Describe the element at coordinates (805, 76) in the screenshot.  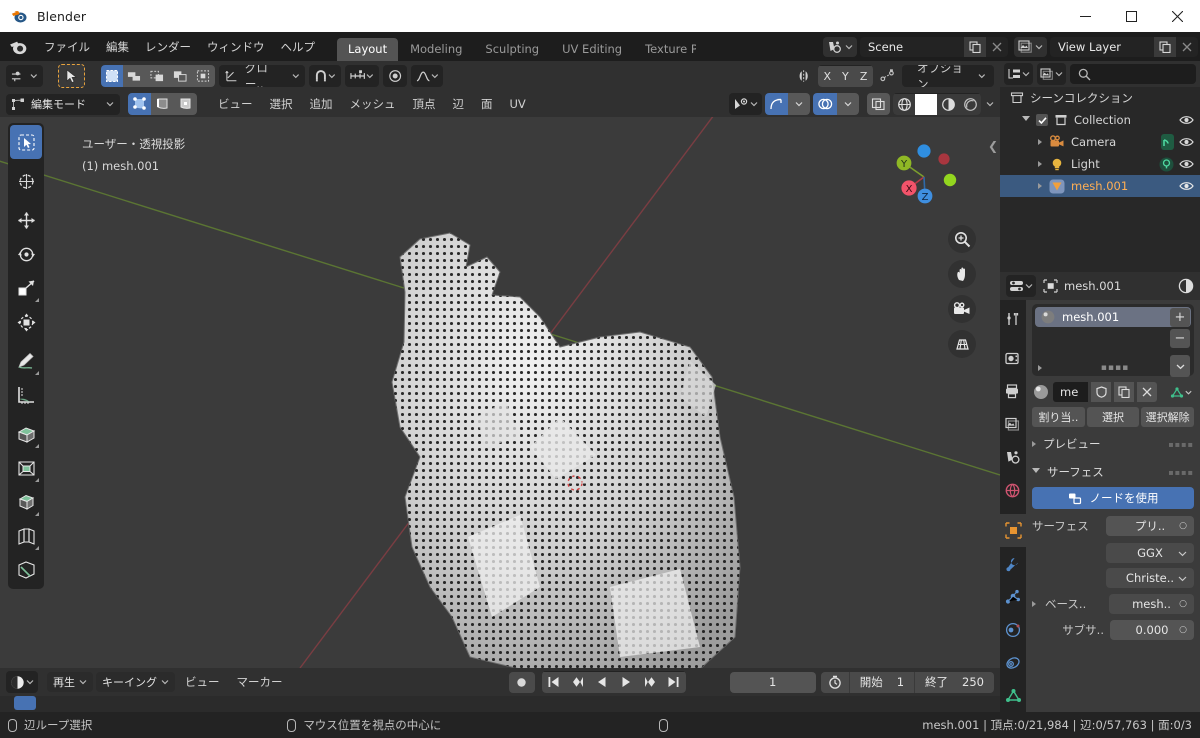
I see `mirror-icon` at that location.